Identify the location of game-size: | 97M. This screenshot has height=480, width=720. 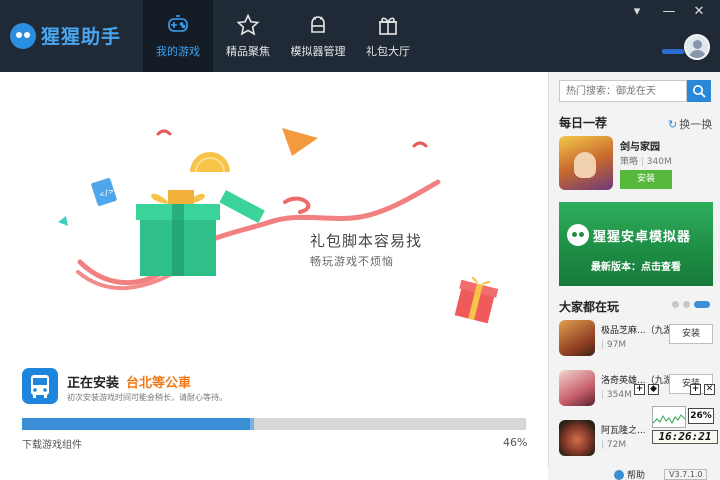
(614, 345).